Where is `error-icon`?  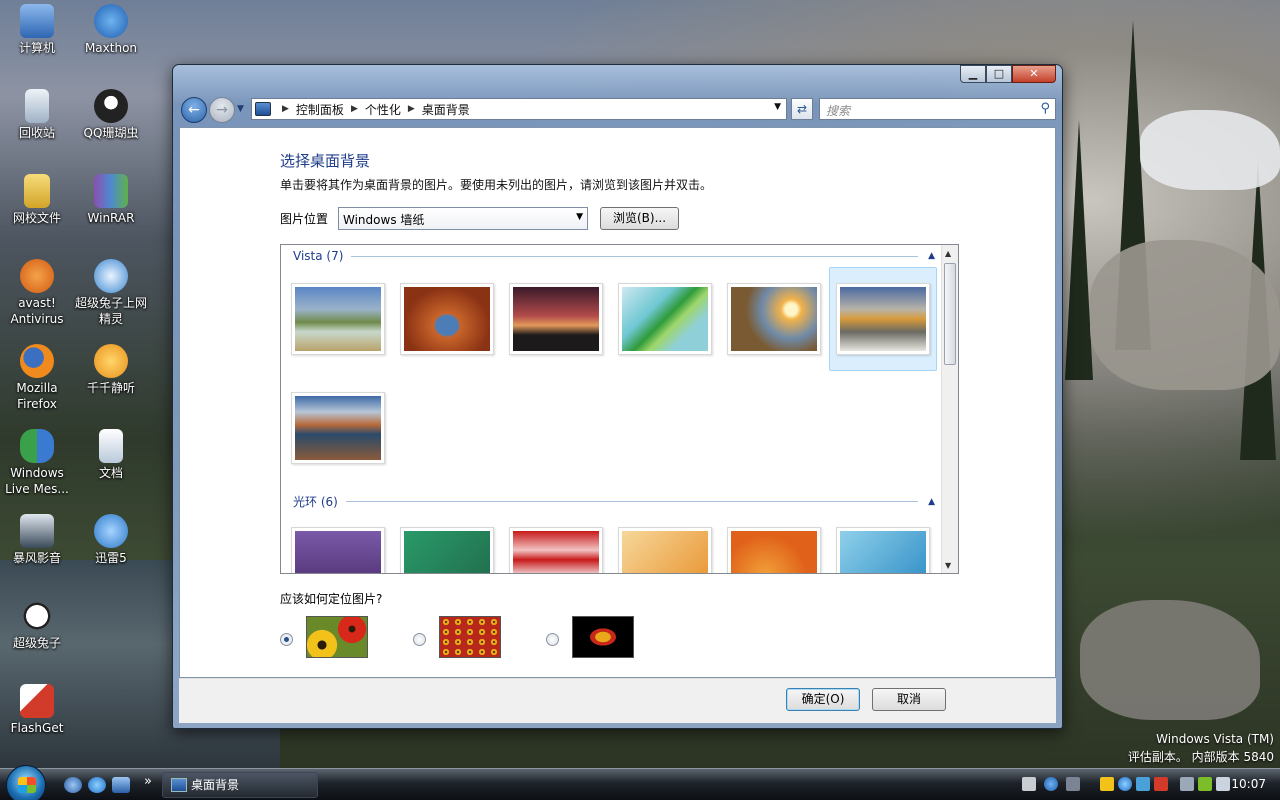 error-icon is located at coordinates (1161, 784).